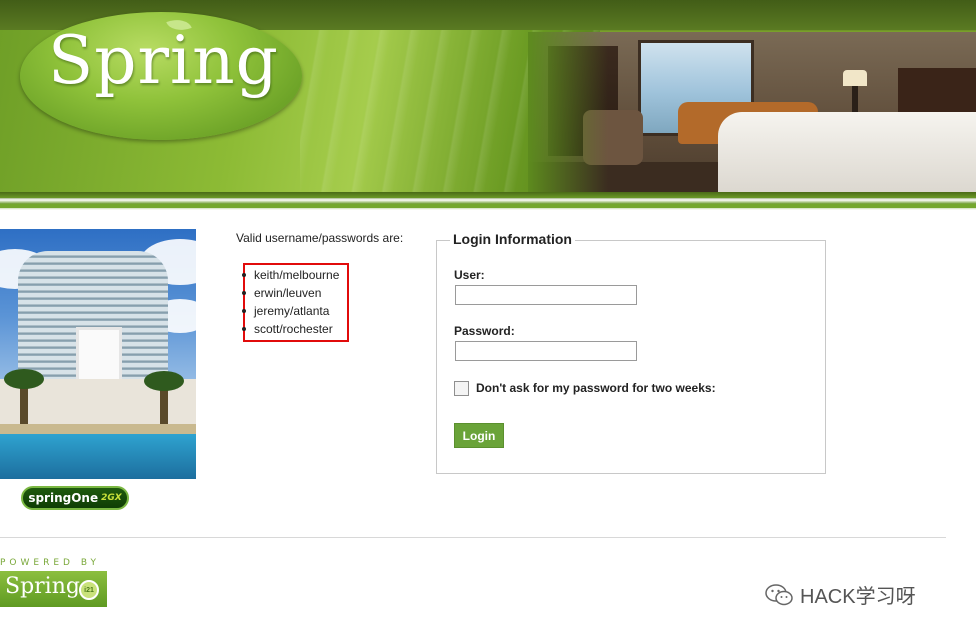 The image size is (976, 635). I want to click on powered-by-text: POWERED BY, so click(50, 563).